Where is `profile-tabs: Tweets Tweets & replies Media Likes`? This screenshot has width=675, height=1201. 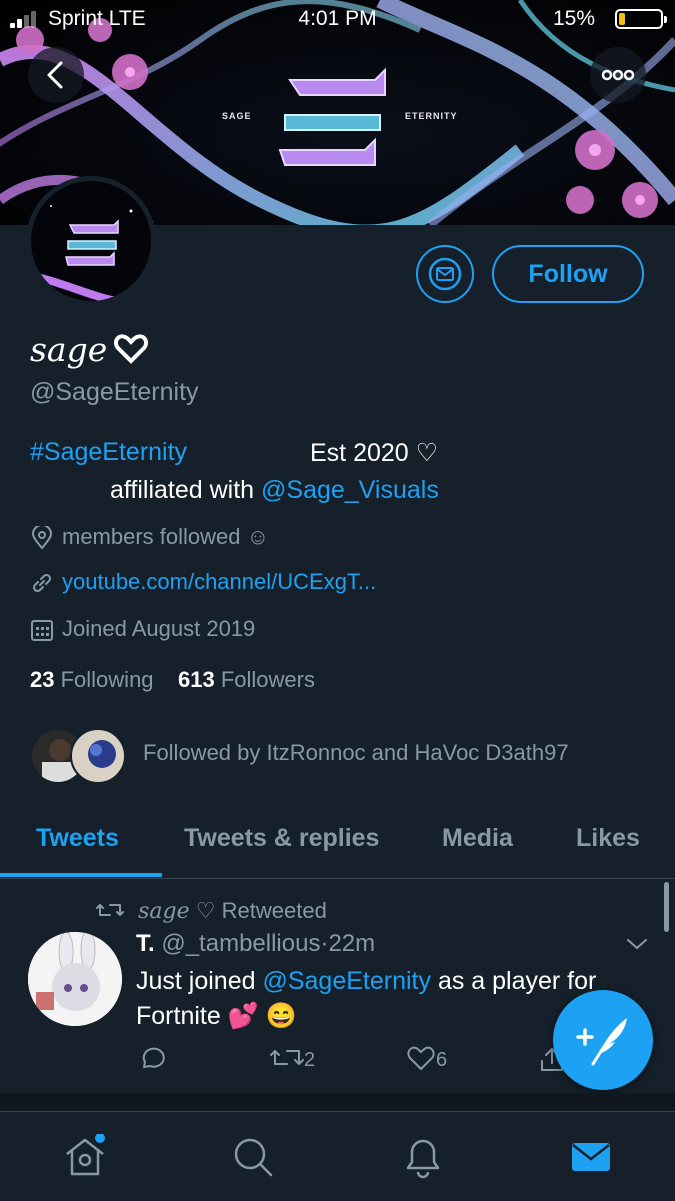 profile-tabs: Tweets Tweets & replies Media Likes is located at coordinates (337, 843).